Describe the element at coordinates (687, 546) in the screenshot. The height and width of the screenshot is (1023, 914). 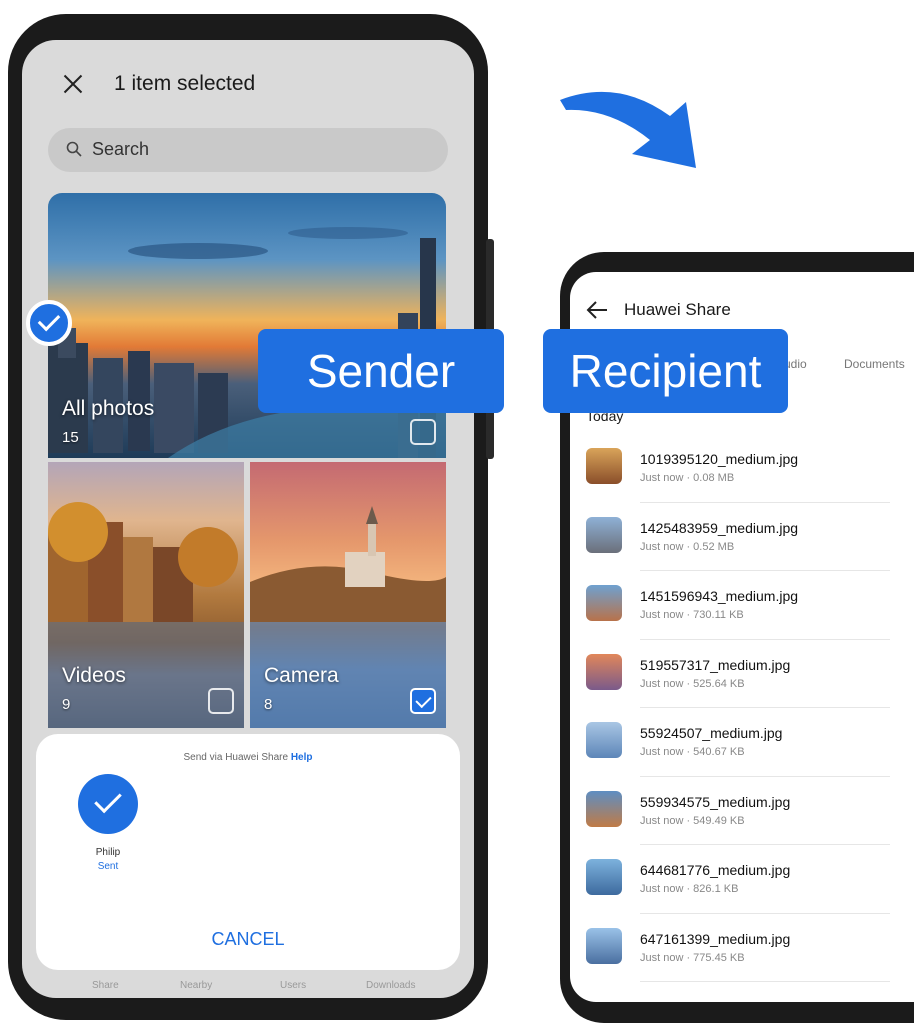
I see `file-meta: Just now · 0.52 MB` at that location.